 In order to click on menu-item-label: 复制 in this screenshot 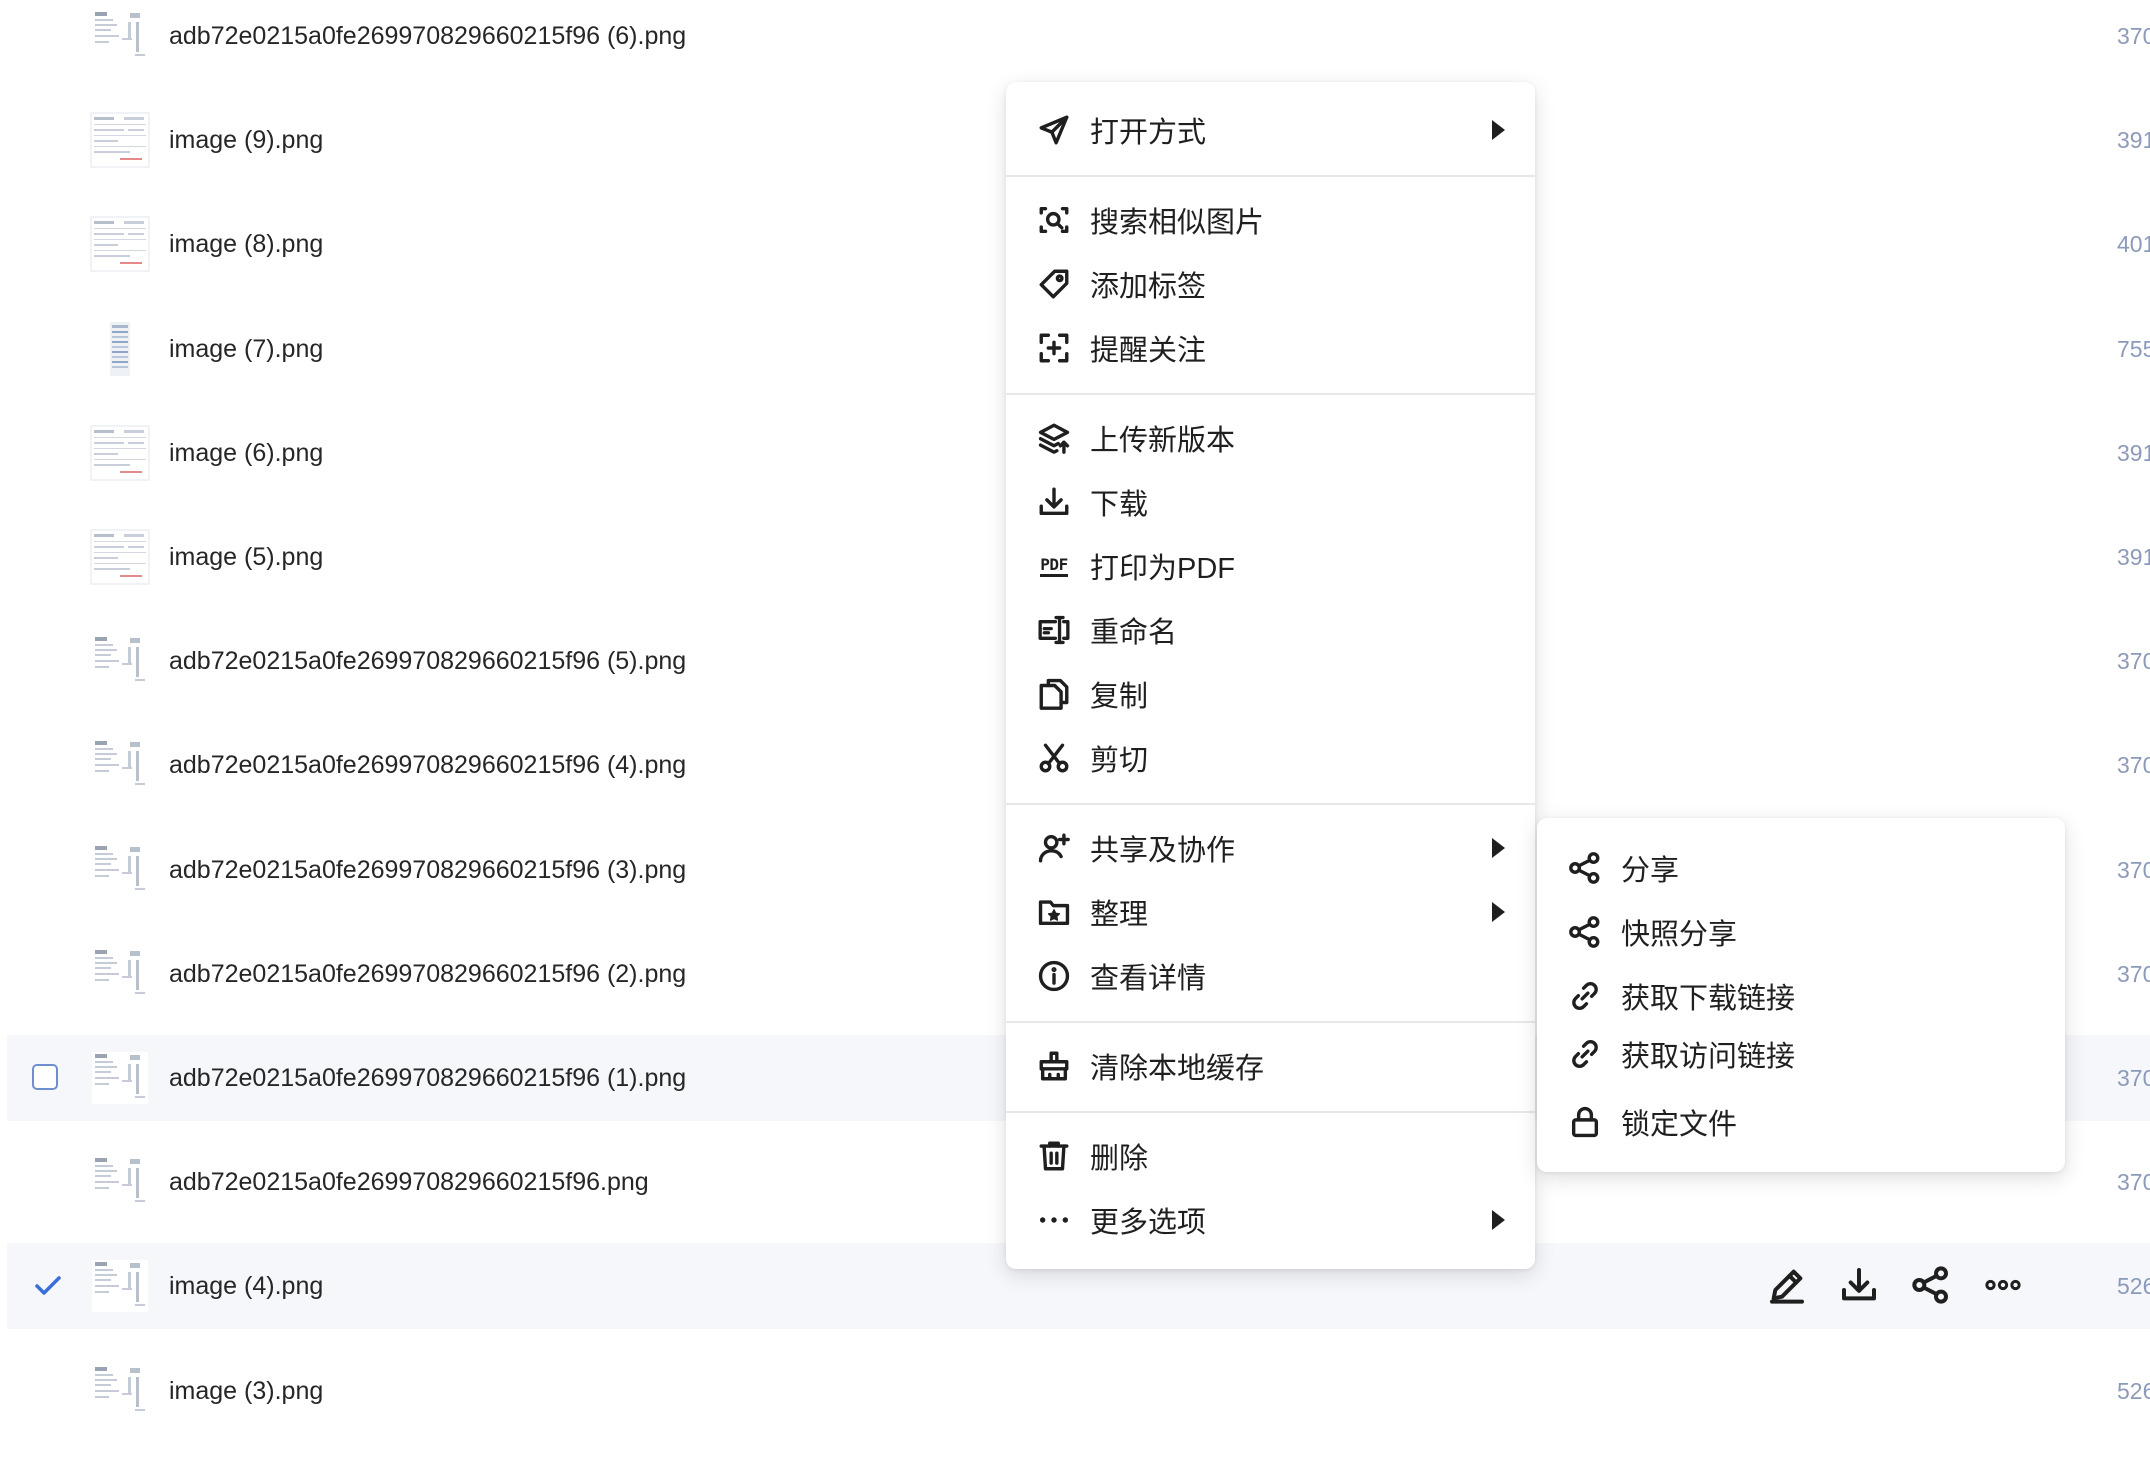, I will do `click(1119, 697)`.